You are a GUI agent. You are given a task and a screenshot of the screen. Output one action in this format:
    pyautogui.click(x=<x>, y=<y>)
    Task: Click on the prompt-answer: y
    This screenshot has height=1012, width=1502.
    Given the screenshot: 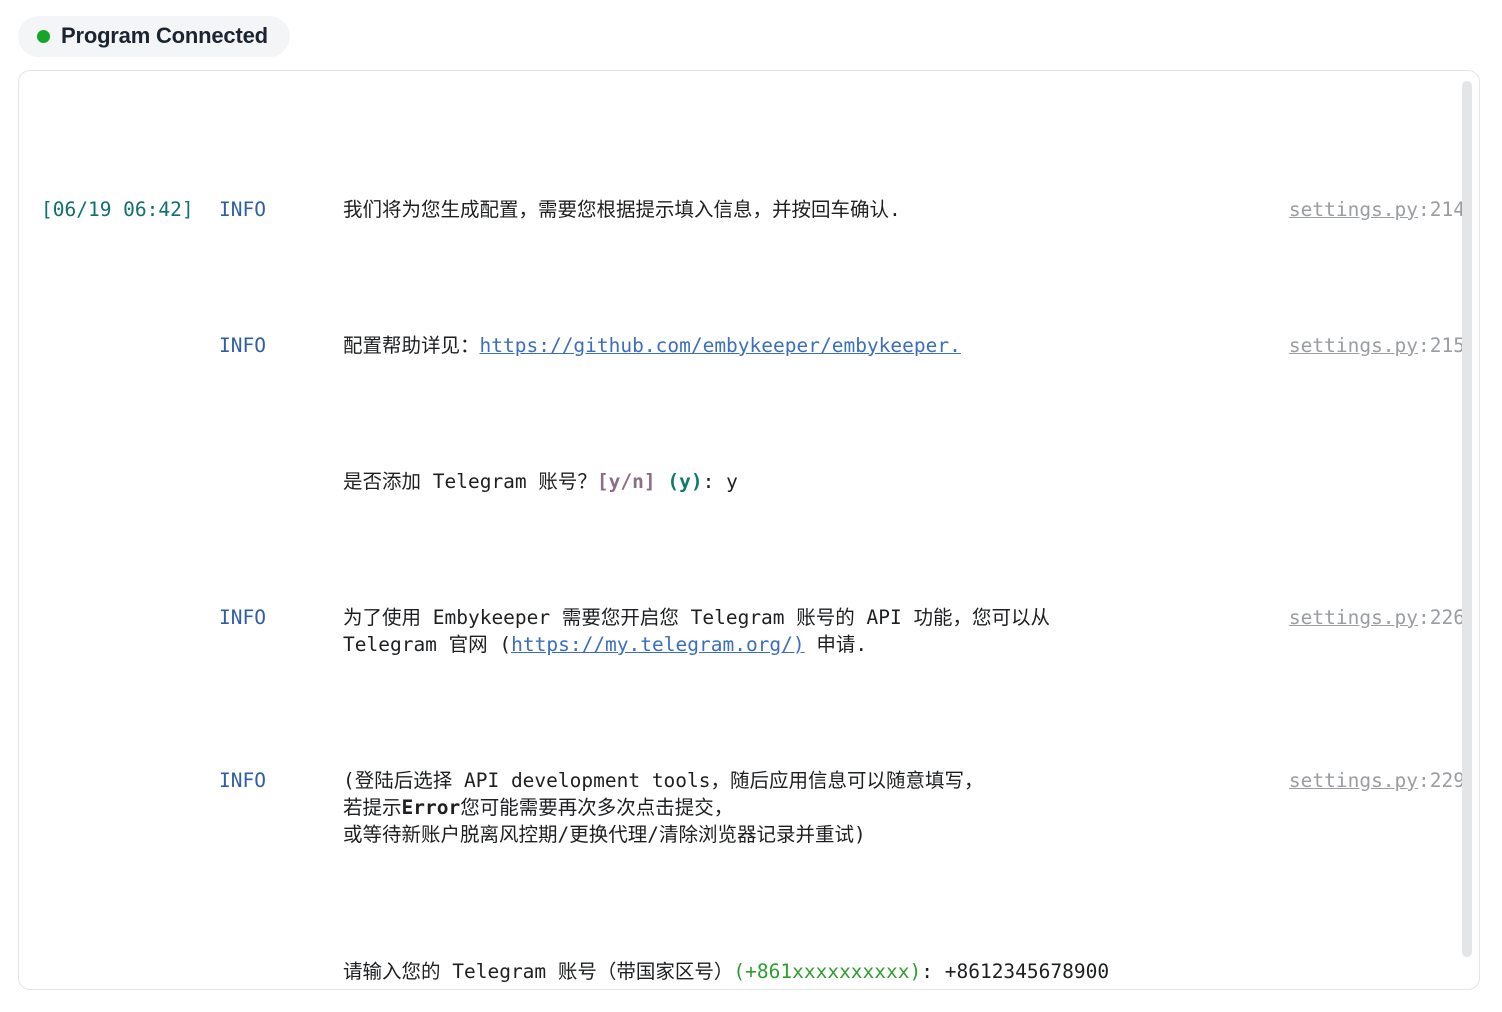 What is the action you would take?
    pyautogui.click(x=732, y=481)
    